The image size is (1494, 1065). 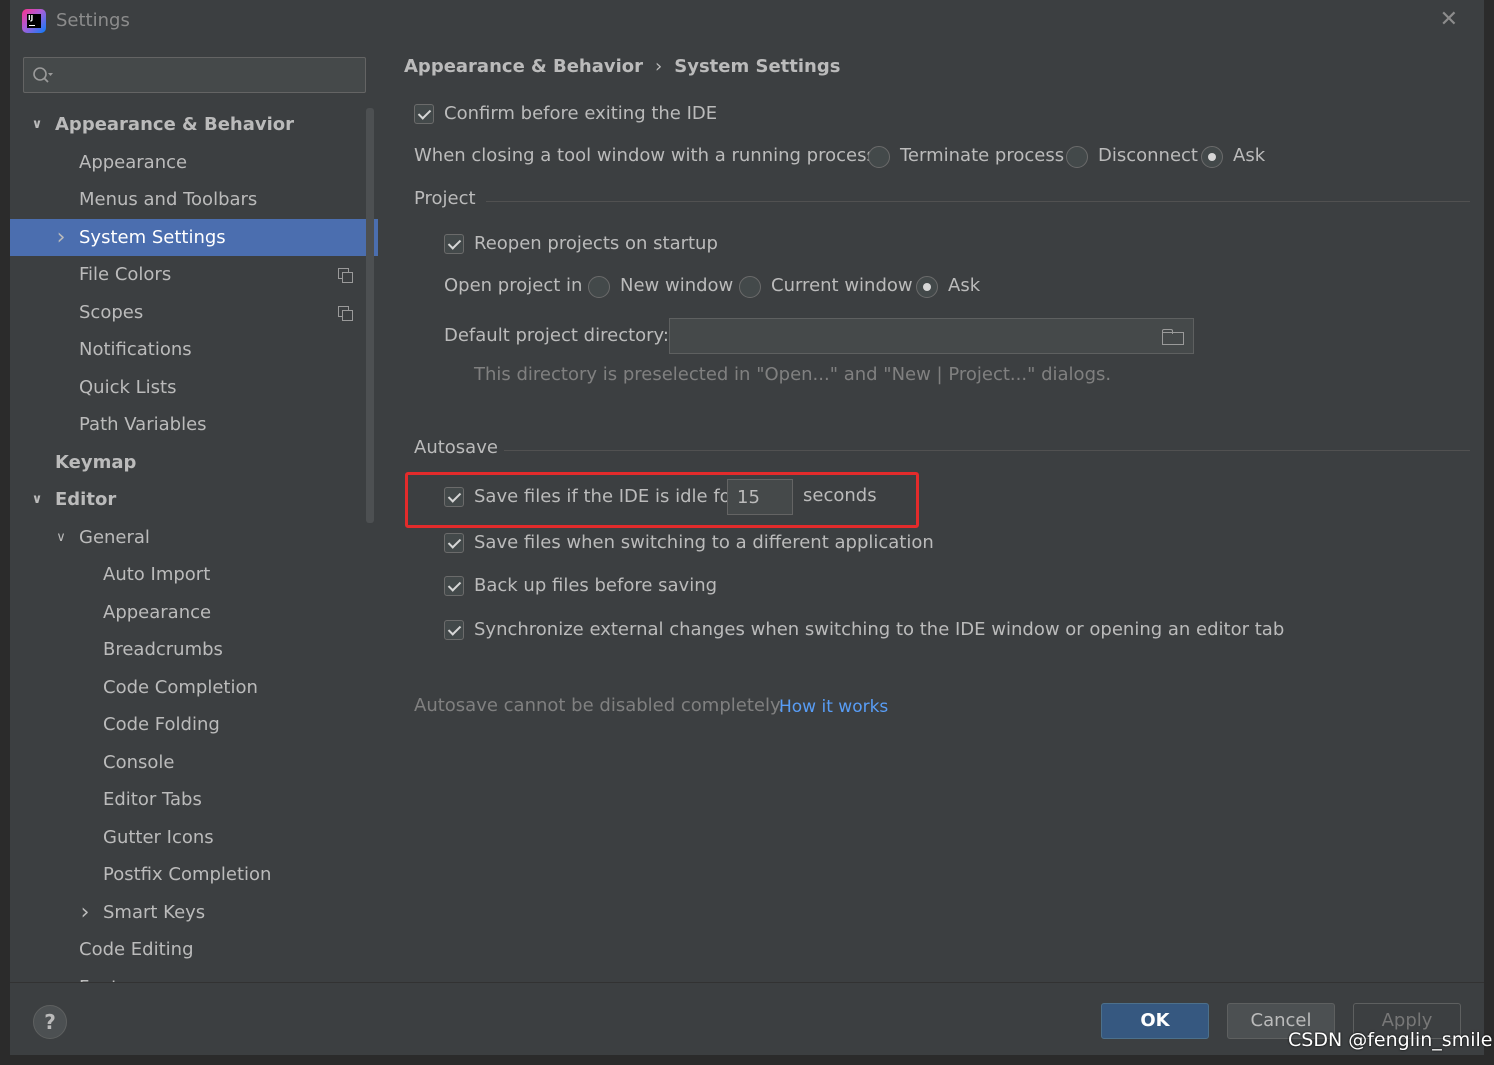 What do you see at coordinates (194, 537) in the screenshot?
I see `sidebar-item-general: ∨ General` at bounding box center [194, 537].